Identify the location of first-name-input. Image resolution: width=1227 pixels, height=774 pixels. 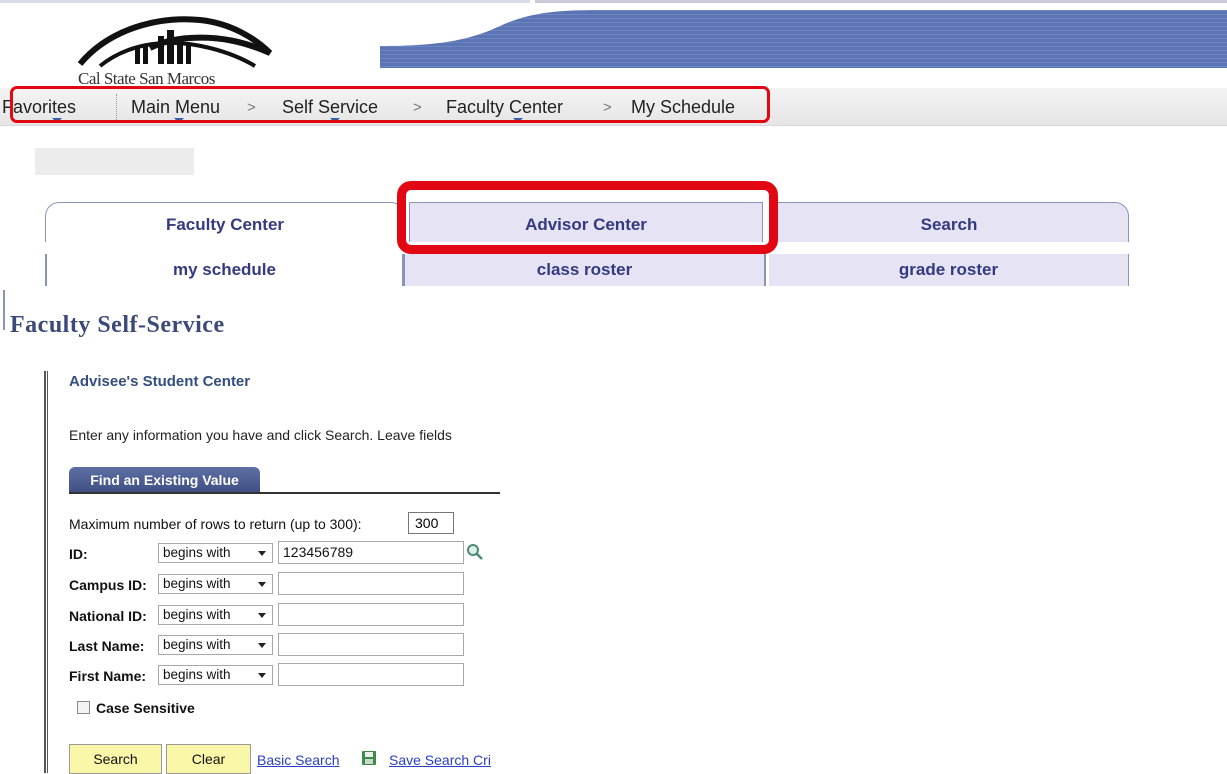
(371, 674).